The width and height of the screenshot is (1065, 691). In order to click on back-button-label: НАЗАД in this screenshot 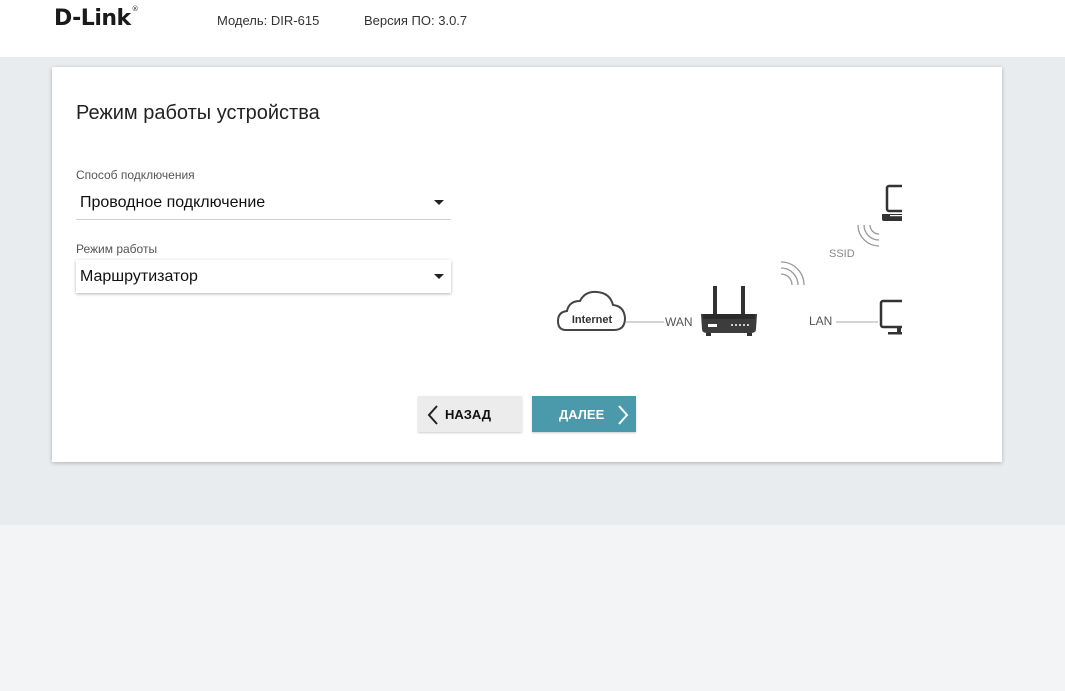, I will do `click(468, 414)`.